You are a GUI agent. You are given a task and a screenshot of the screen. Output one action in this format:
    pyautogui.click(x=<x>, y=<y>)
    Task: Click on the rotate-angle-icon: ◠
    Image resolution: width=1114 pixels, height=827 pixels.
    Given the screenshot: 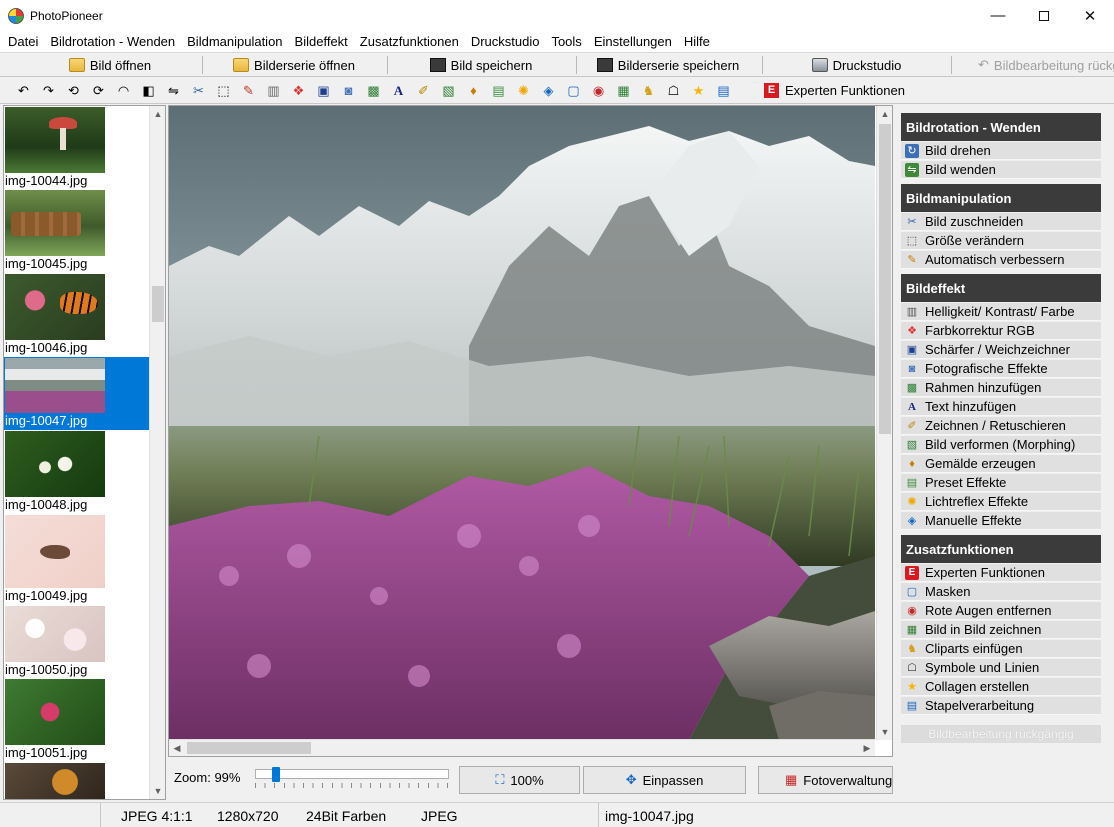 What is the action you would take?
    pyautogui.click(x=123, y=90)
    